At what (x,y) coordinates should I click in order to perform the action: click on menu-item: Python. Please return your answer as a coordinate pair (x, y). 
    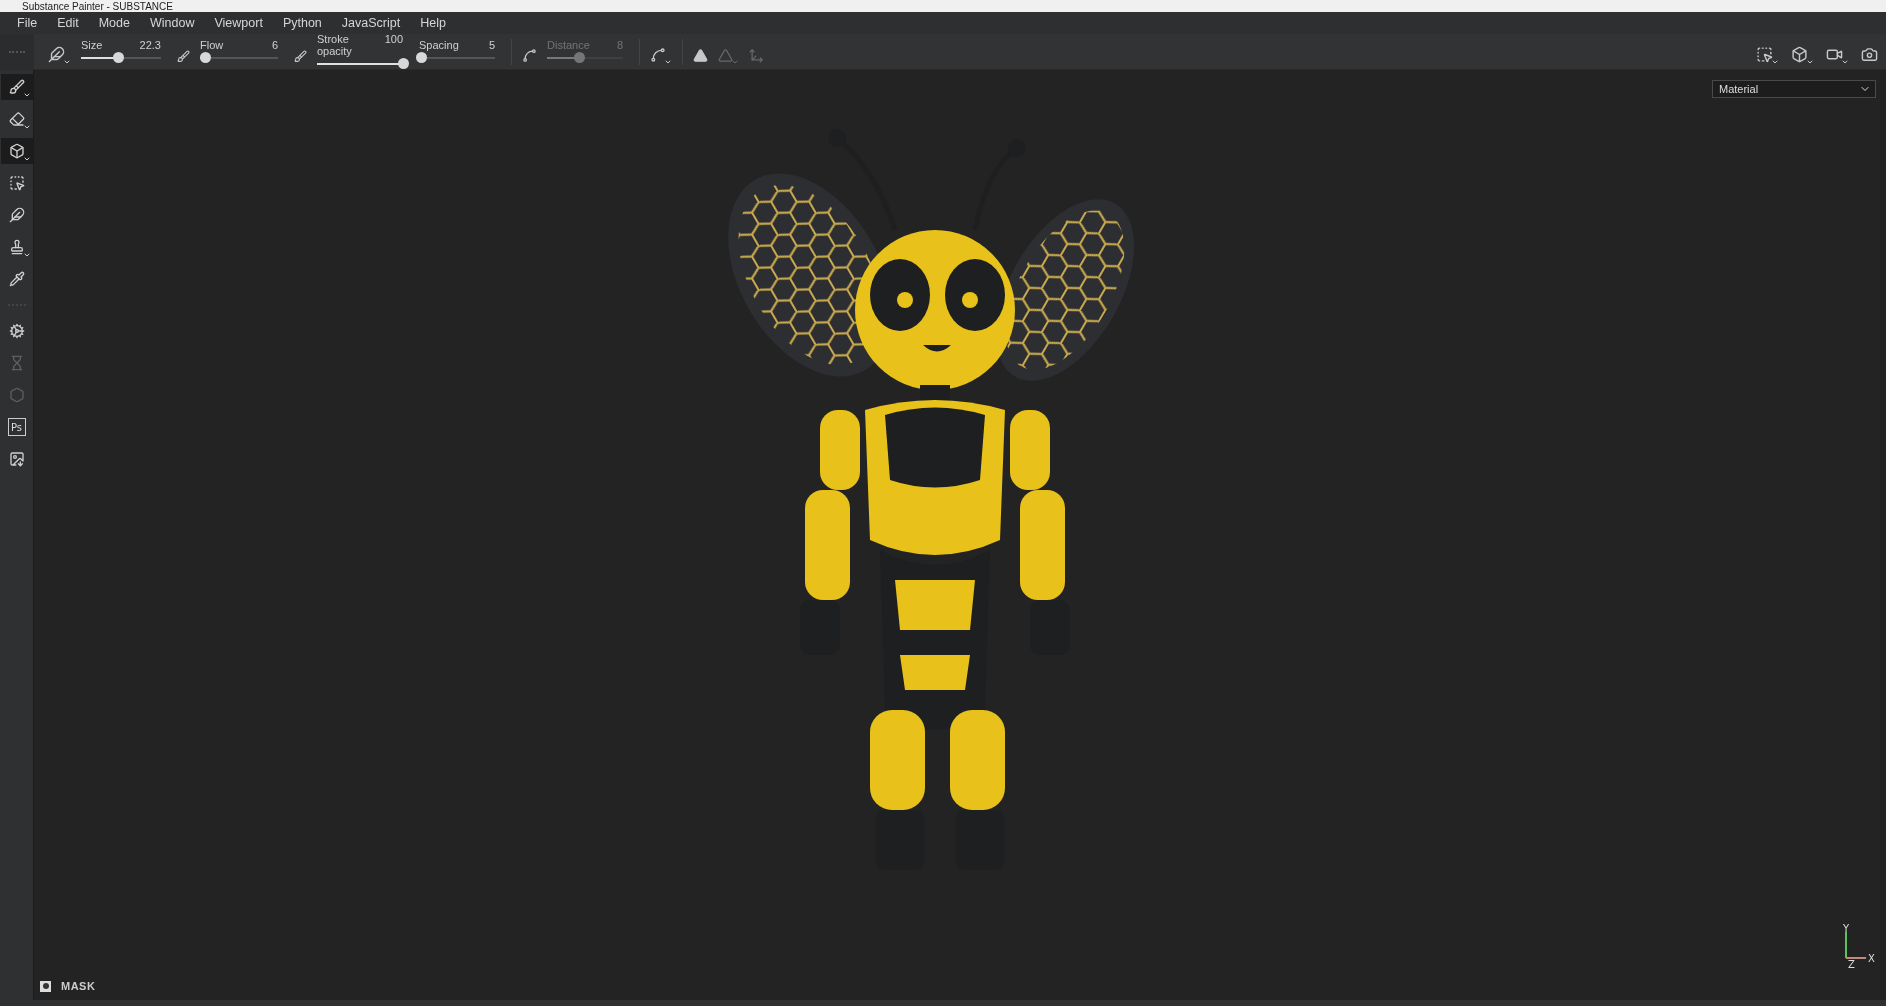
    Looking at the image, I should click on (303, 23).